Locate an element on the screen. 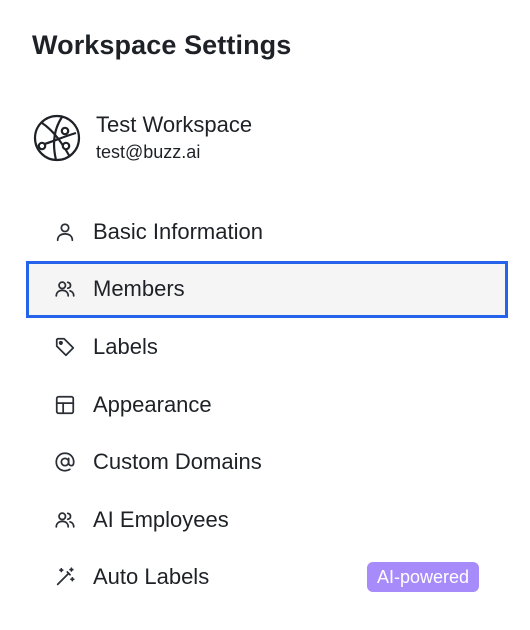 Image resolution: width=530 pixels, height=630 pixels. nav-item-members: Members is located at coordinates (267, 289).